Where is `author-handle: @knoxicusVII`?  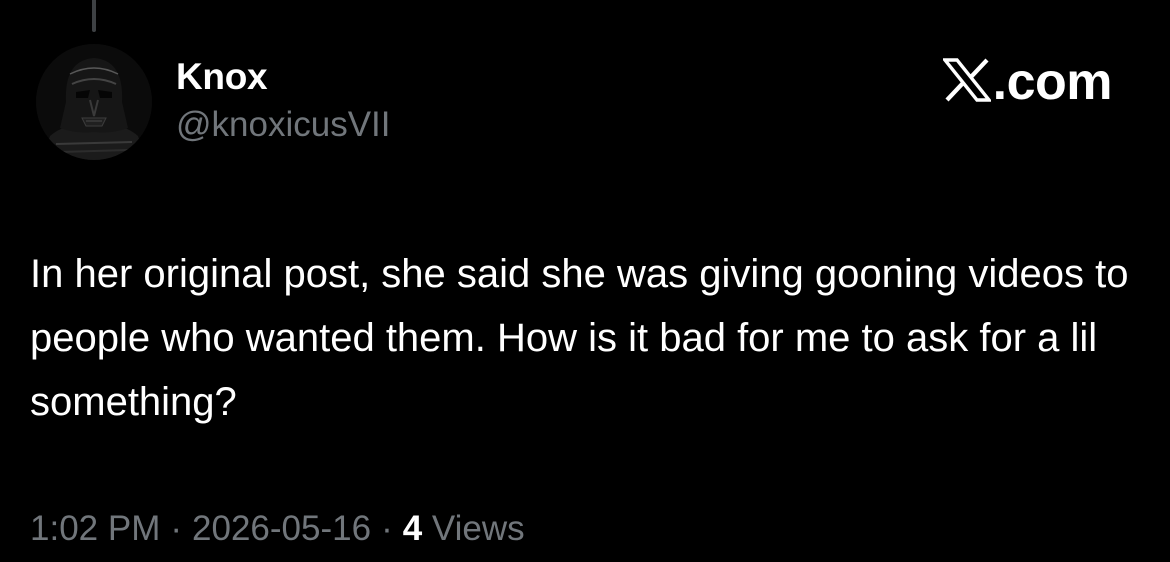
author-handle: @knoxicusVII is located at coordinates (283, 125).